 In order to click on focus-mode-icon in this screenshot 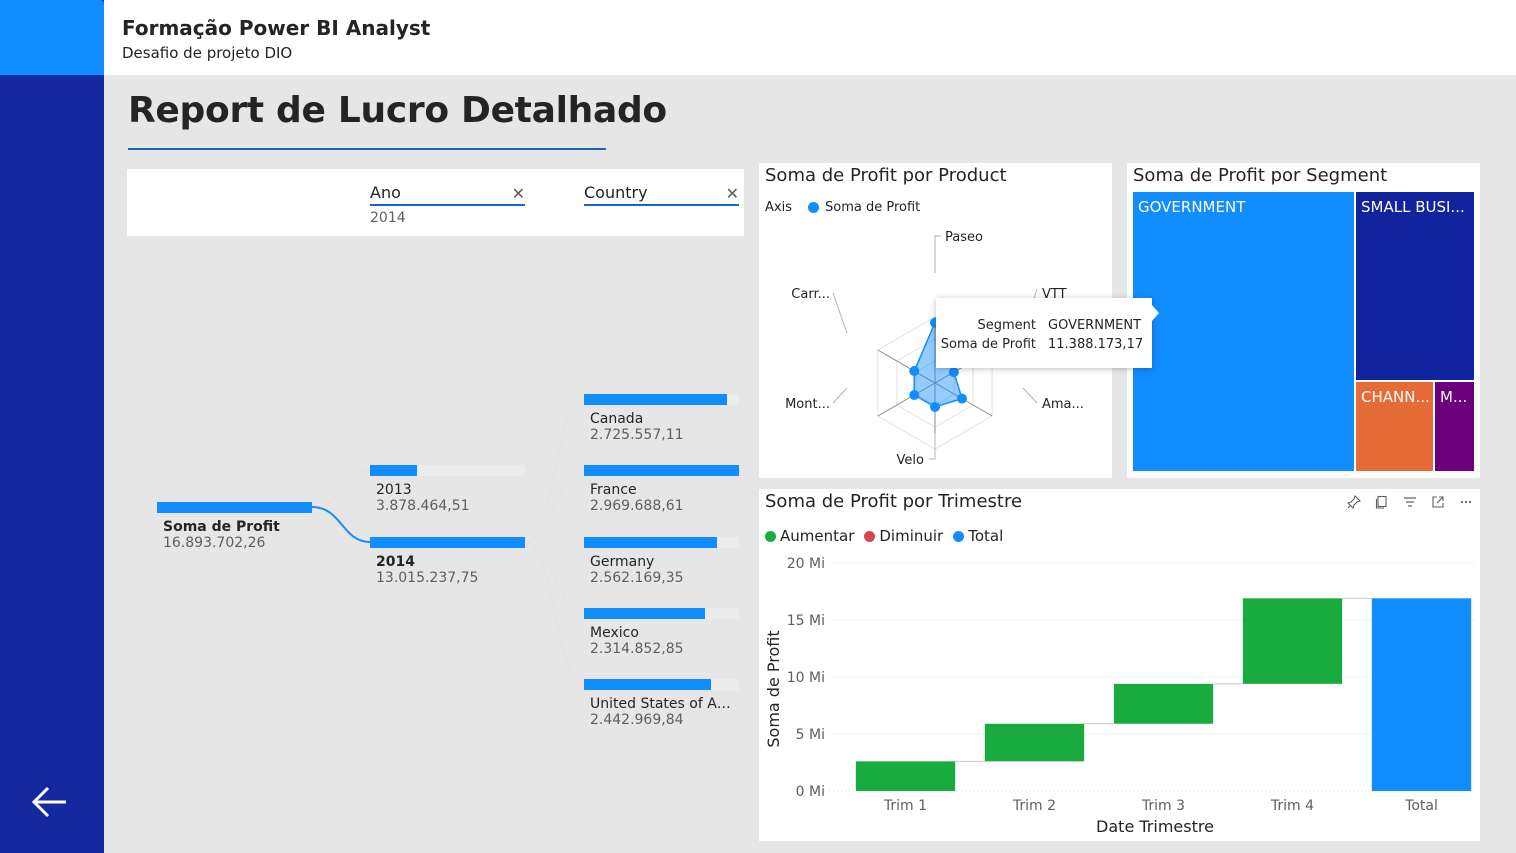, I will do `click(1438, 502)`.